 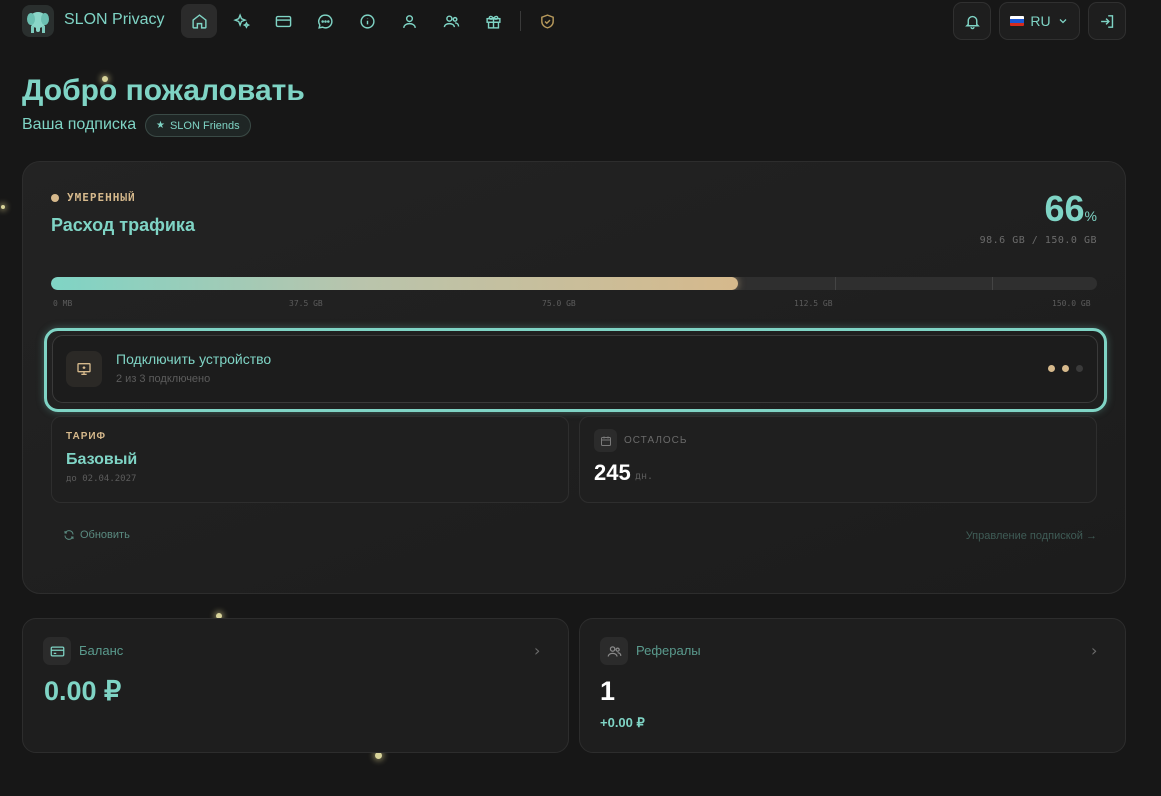 What do you see at coordinates (194, 359) in the screenshot?
I see `connect-device-title: Подключить устройство` at bounding box center [194, 359].